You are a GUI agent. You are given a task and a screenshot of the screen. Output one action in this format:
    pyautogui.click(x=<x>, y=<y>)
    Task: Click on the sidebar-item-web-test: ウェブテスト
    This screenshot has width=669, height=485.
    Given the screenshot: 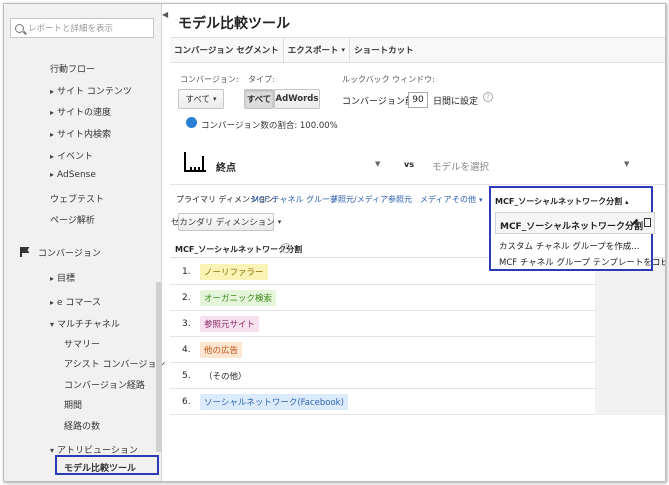 What is the action you would take?
    pyautogui.click(x=77, y=198)
    